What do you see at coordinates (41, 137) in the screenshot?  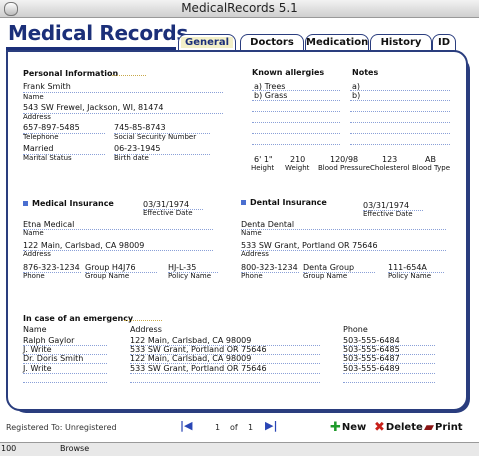 I see `telephone-label: Telephone` at bounding box center [41, 137].